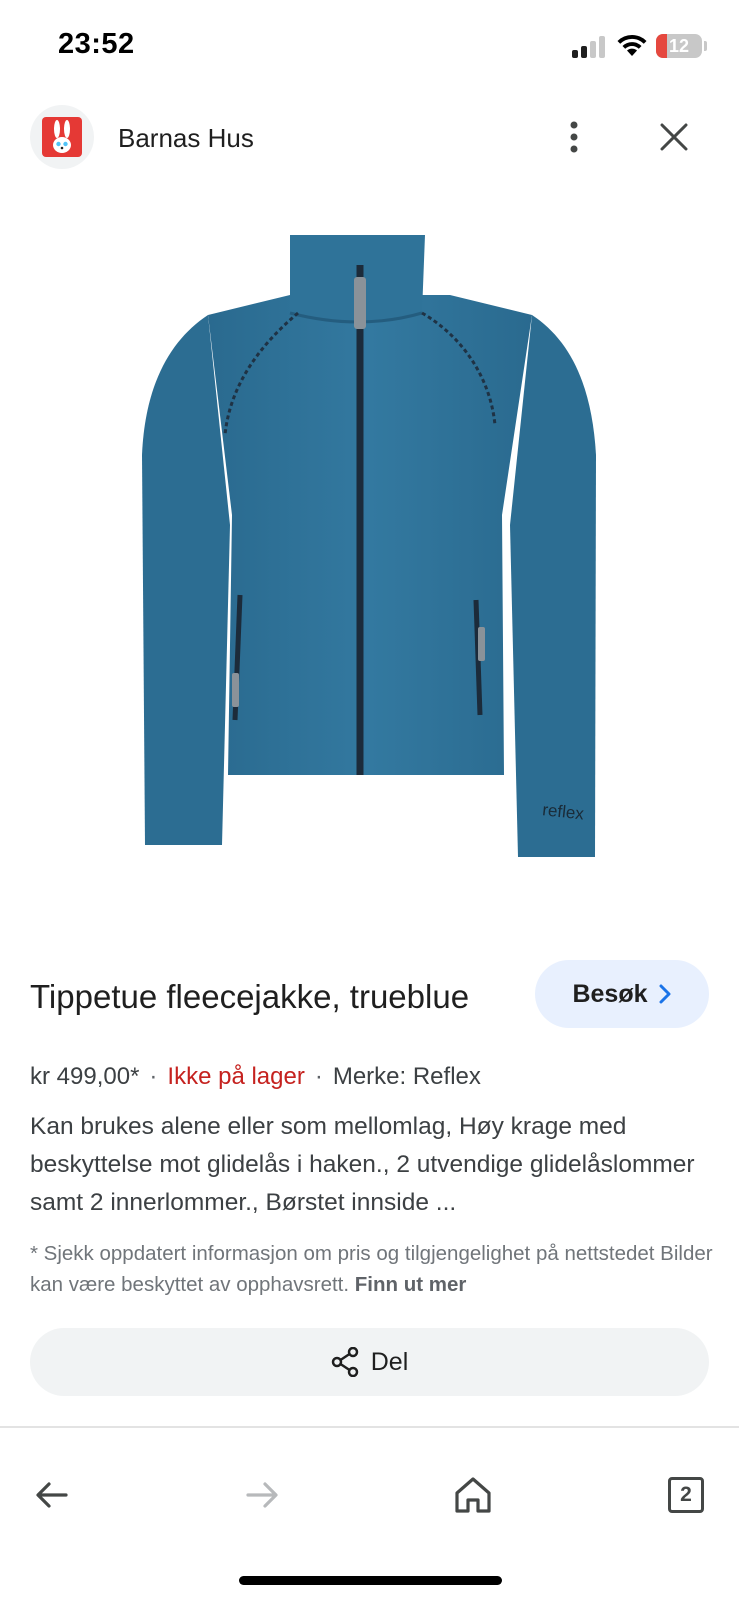  Describe the element at coordinates (52, 1495) in the screenshot. I see `back-arrow-icon` at that location.